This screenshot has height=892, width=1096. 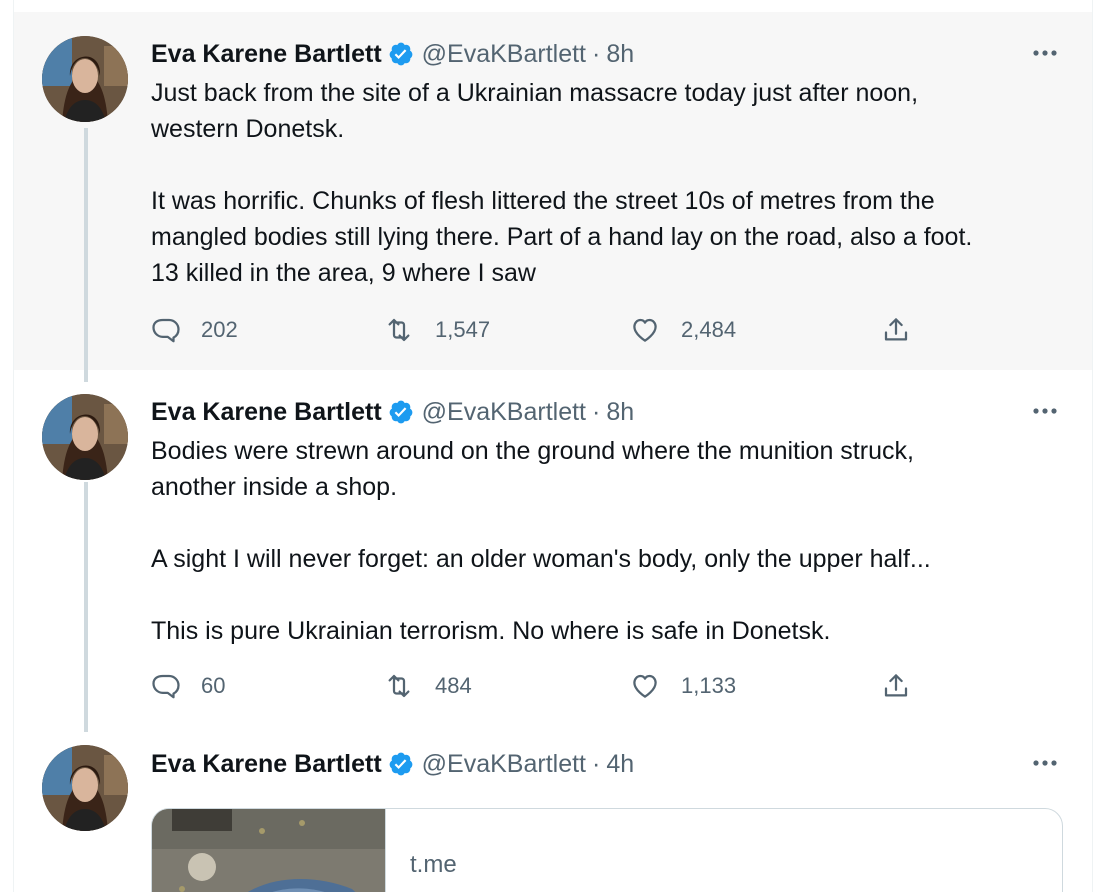 I want to click on tweet-header: Eva Karene Bartlett @EvaKBartlett · 4h, so click(x=392, y=764).